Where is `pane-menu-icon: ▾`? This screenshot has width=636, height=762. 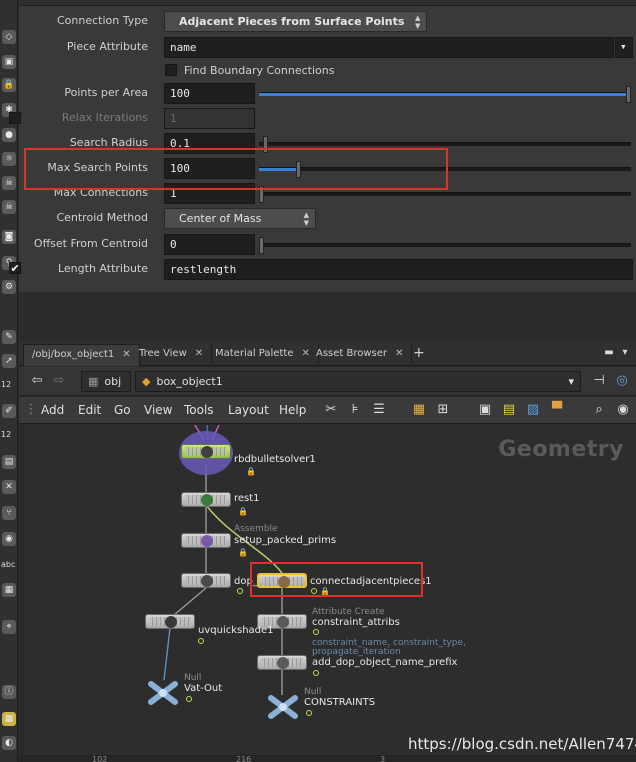 pane-menu-icon: ▾ is located at coordinates (625, 353).